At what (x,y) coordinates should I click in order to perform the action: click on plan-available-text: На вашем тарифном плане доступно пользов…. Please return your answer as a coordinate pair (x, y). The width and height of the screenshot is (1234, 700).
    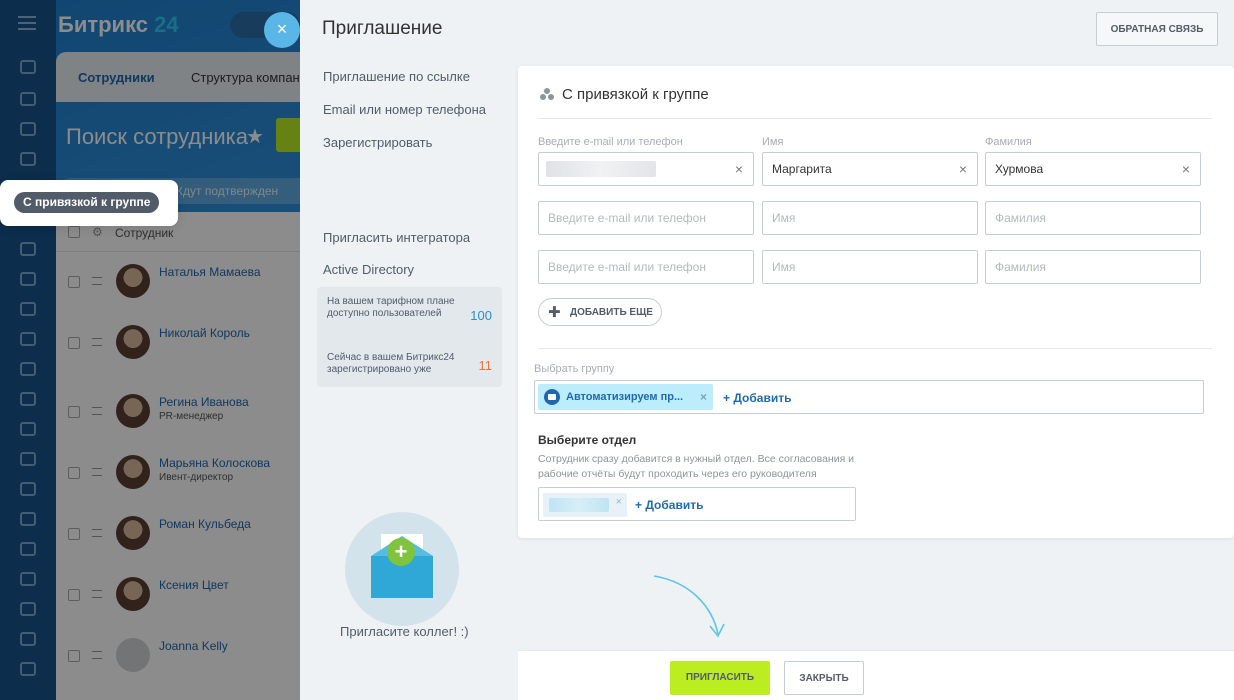
    Looking at the image, I should click on (391, 307).